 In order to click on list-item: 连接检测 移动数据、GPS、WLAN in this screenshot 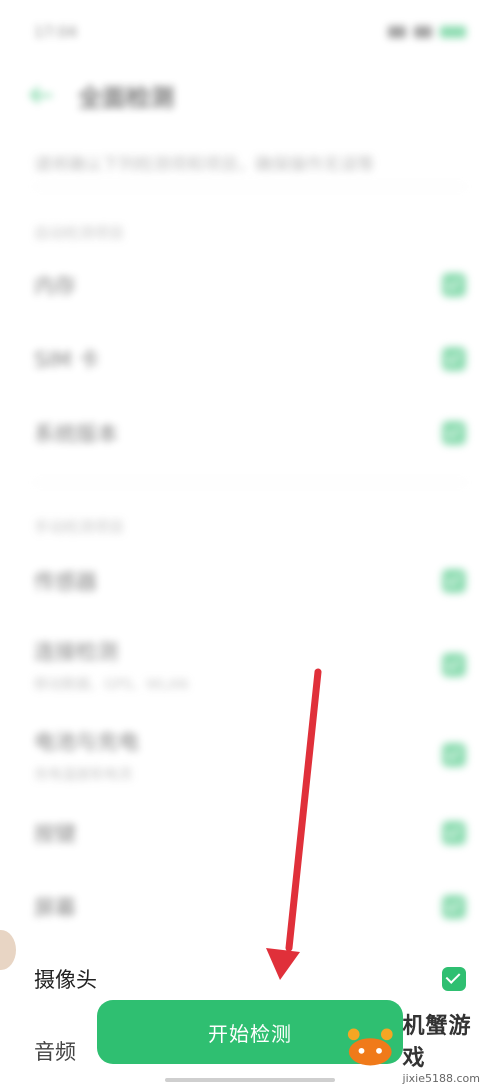, I will do `click(250, 665)`.